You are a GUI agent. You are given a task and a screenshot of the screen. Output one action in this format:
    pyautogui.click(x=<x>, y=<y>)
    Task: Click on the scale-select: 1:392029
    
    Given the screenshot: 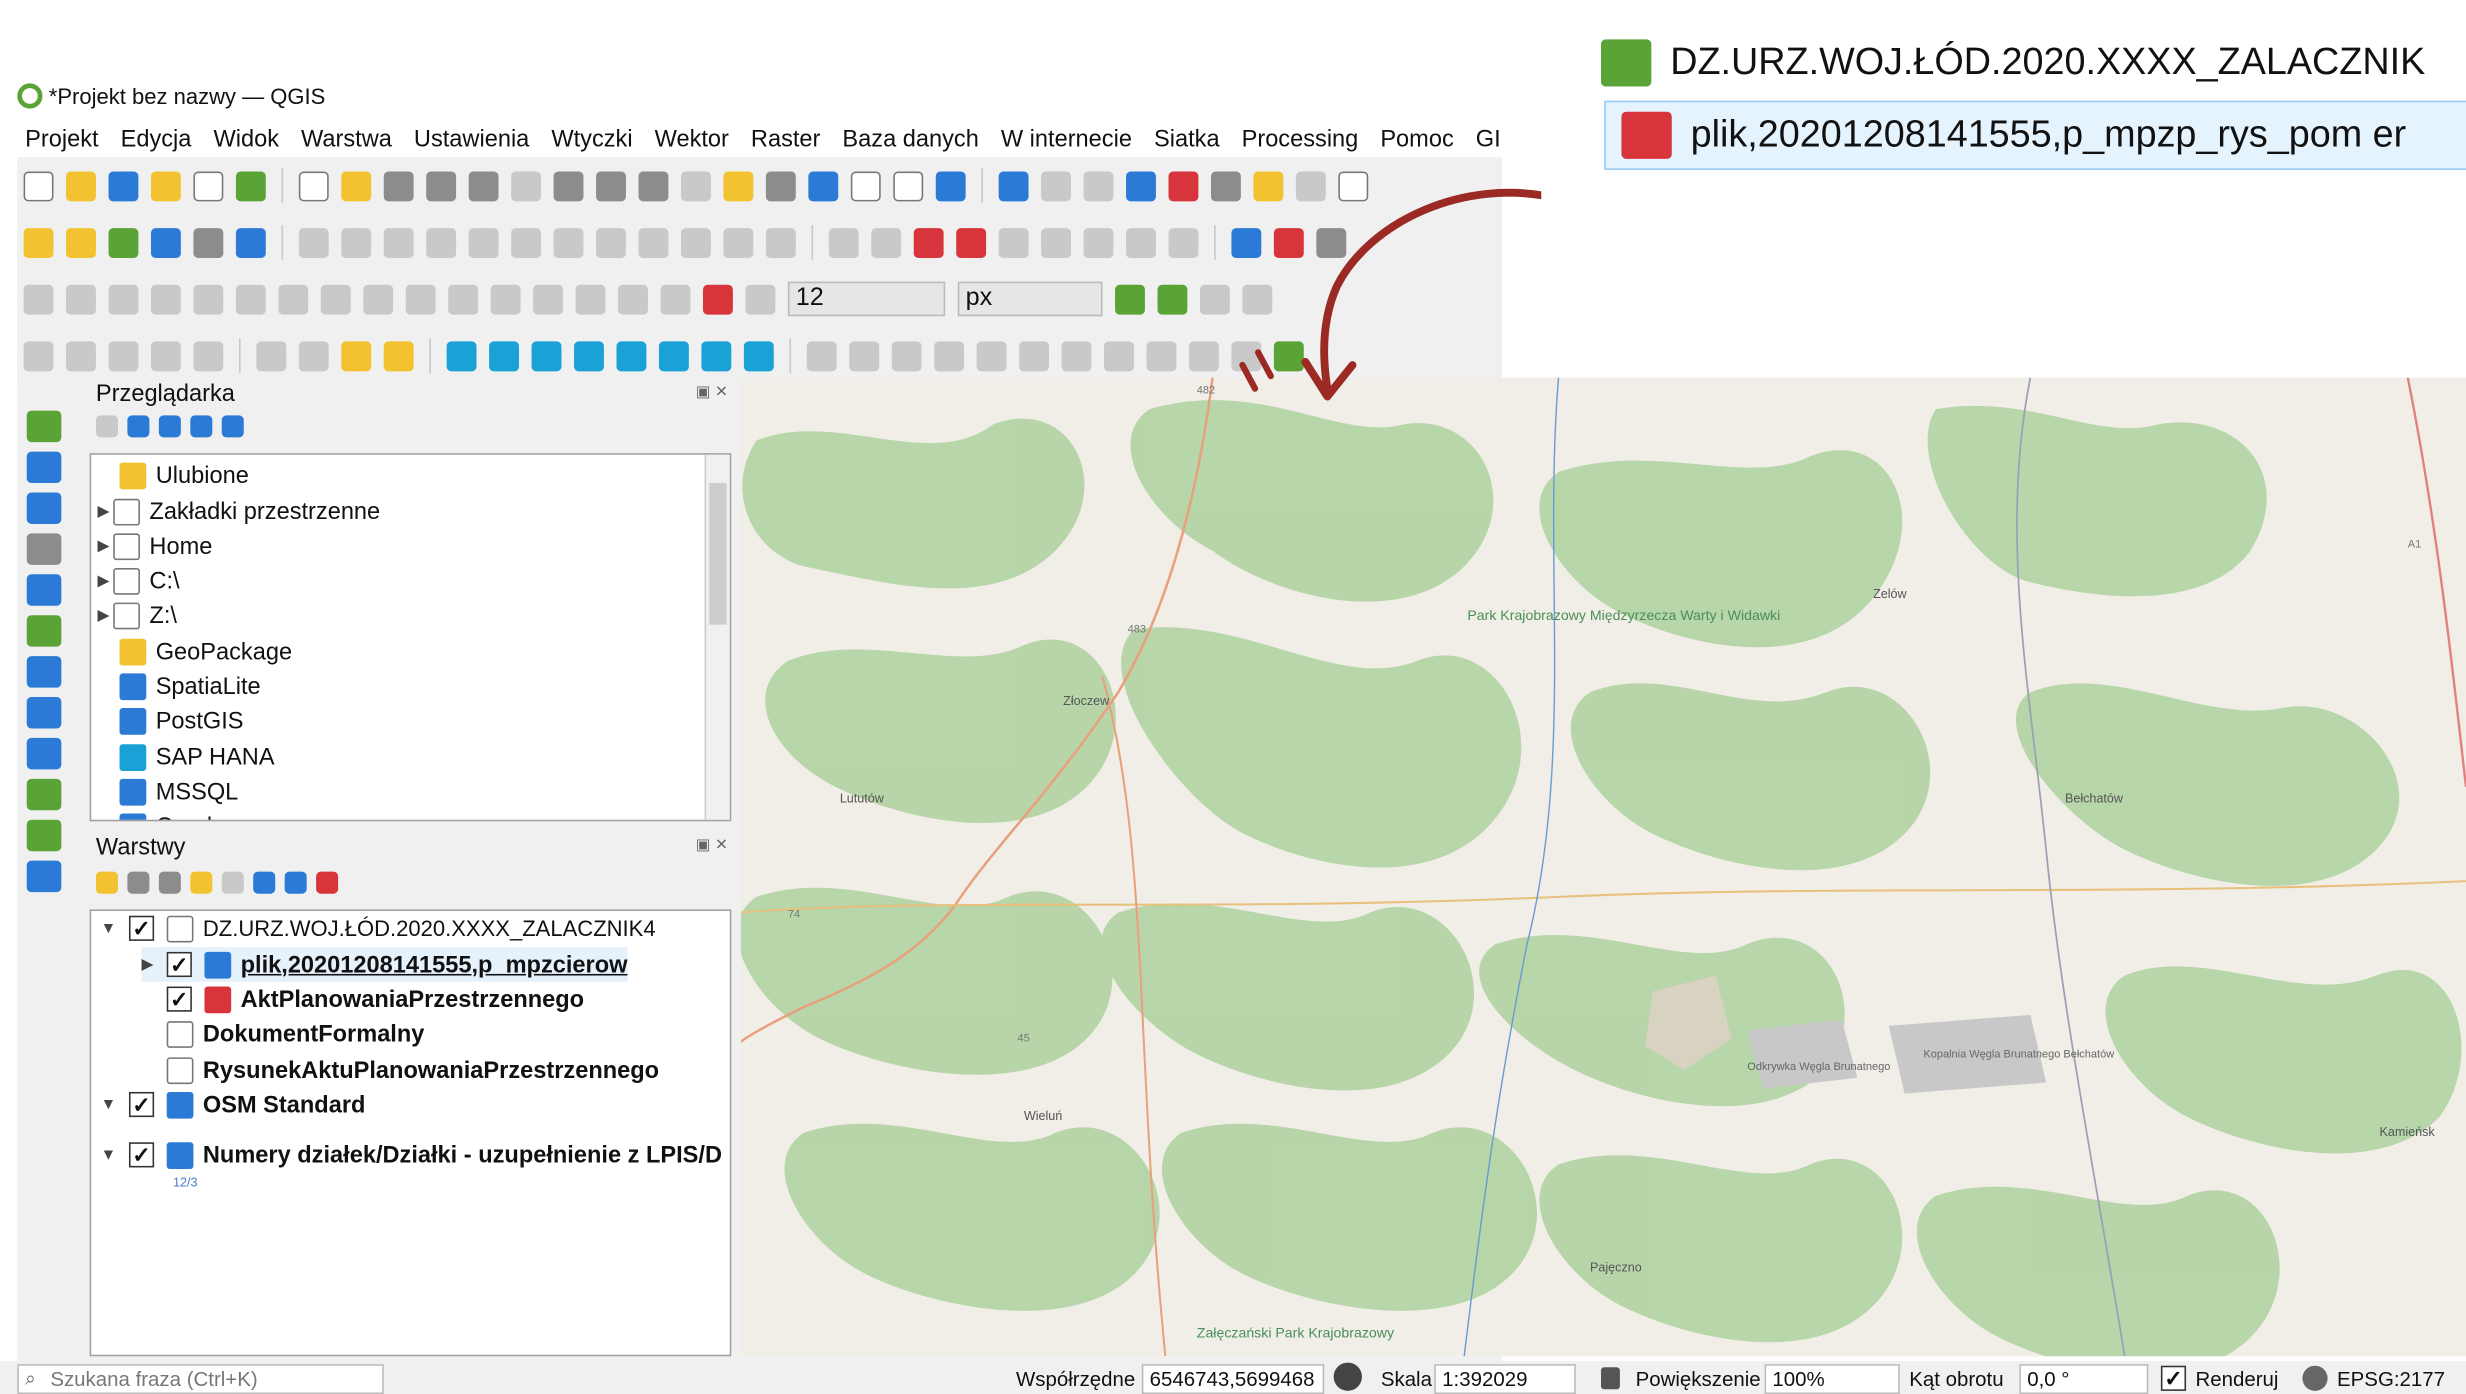 What is the action you would take?
    pyautogui.click(x=1505, y=1379)
    